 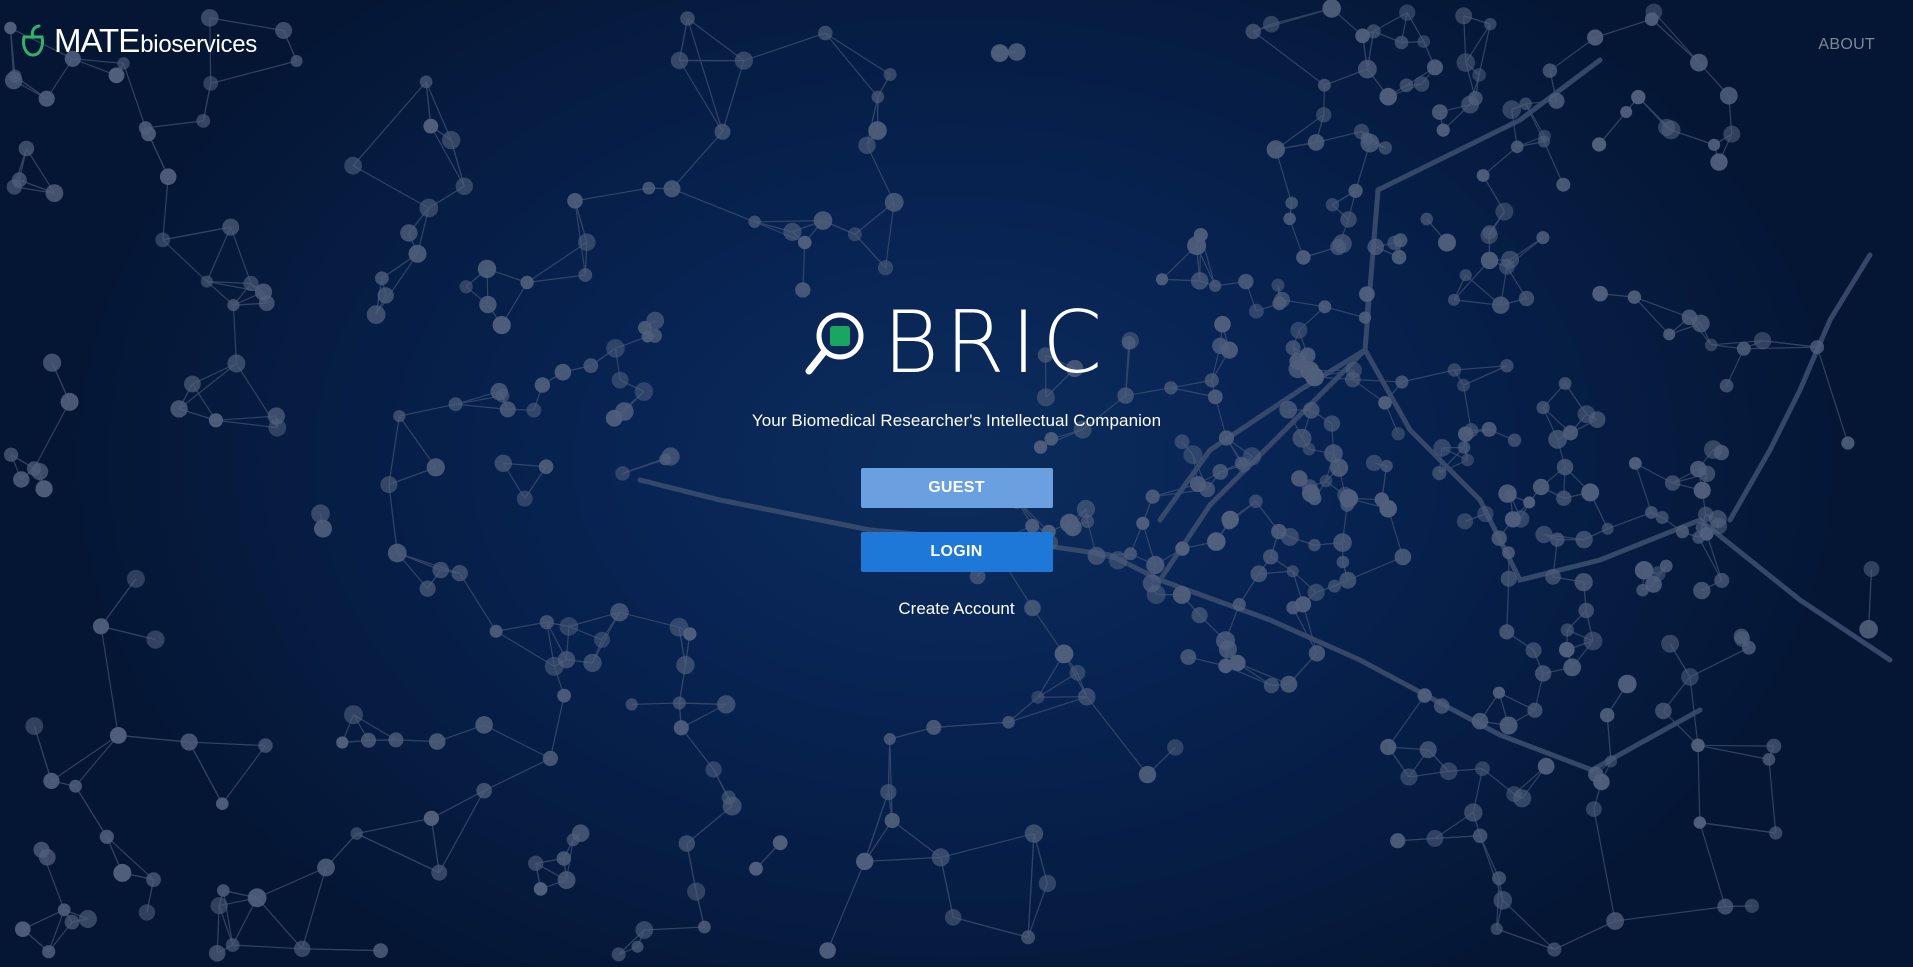 I want to click on create-account-link: Create Account, so click(x=956, y=609).